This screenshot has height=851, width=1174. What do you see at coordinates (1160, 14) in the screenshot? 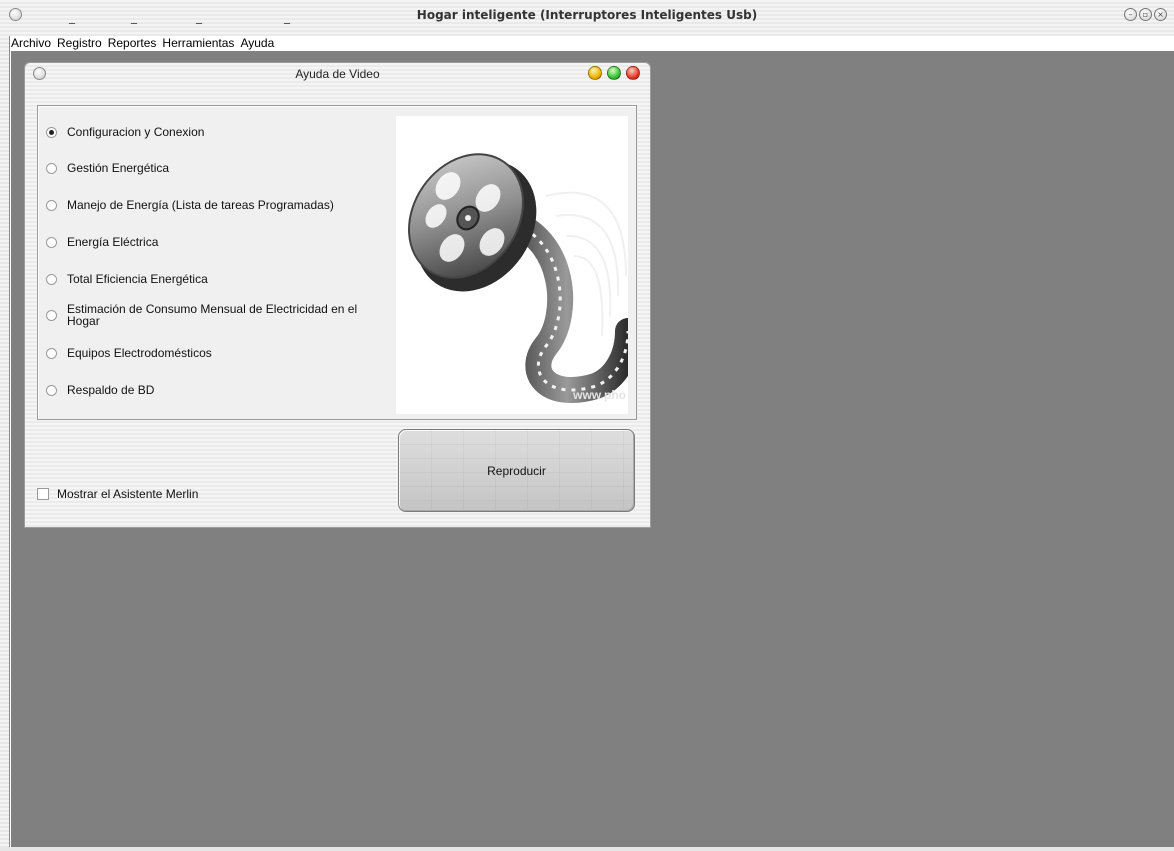
I see `close-icon: ×` at bounding box center [1160, 14].